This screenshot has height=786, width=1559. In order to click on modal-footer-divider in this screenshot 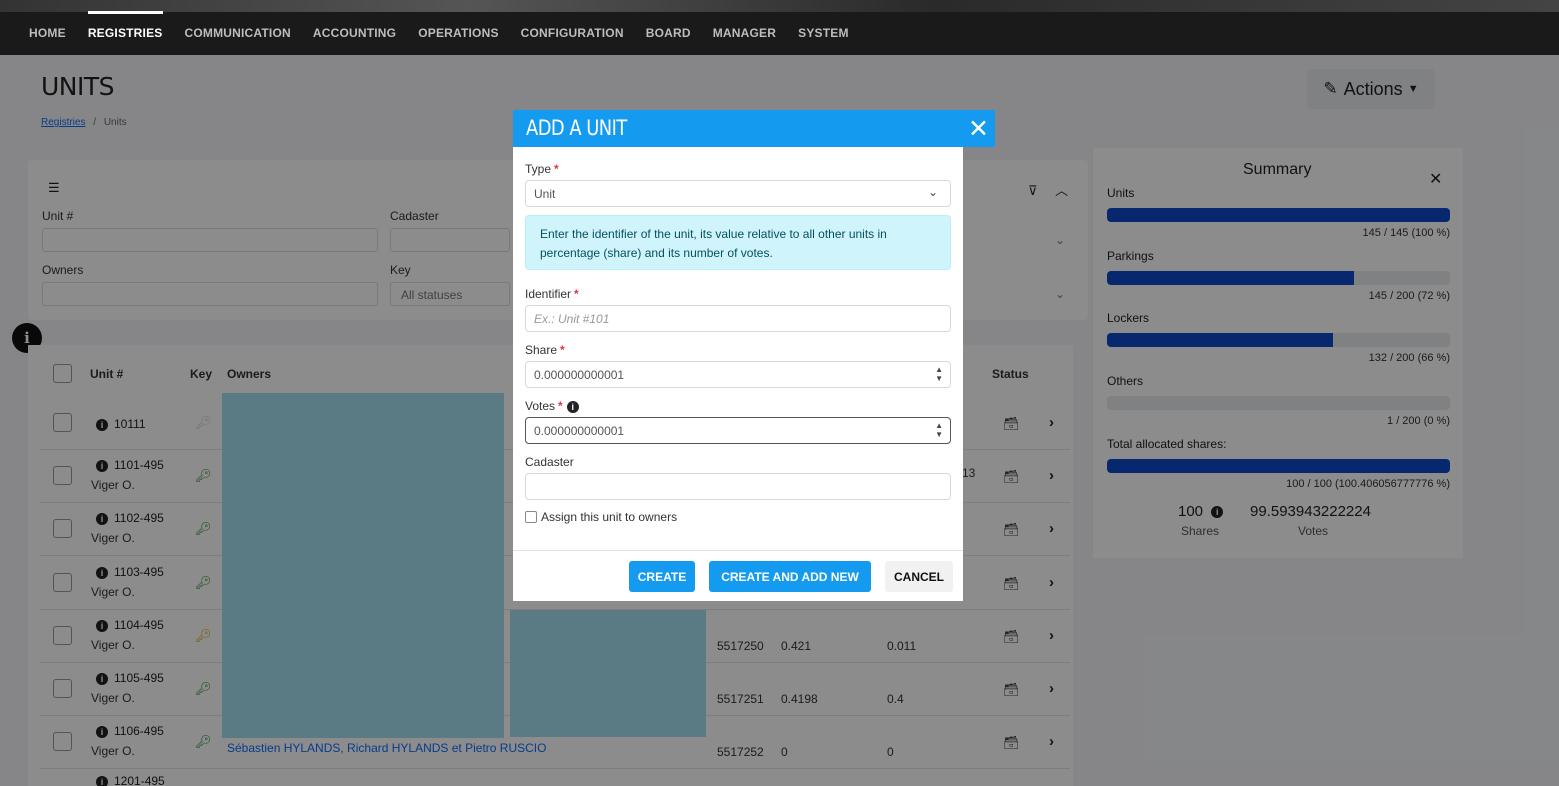, I will do `click(738, 550)`.